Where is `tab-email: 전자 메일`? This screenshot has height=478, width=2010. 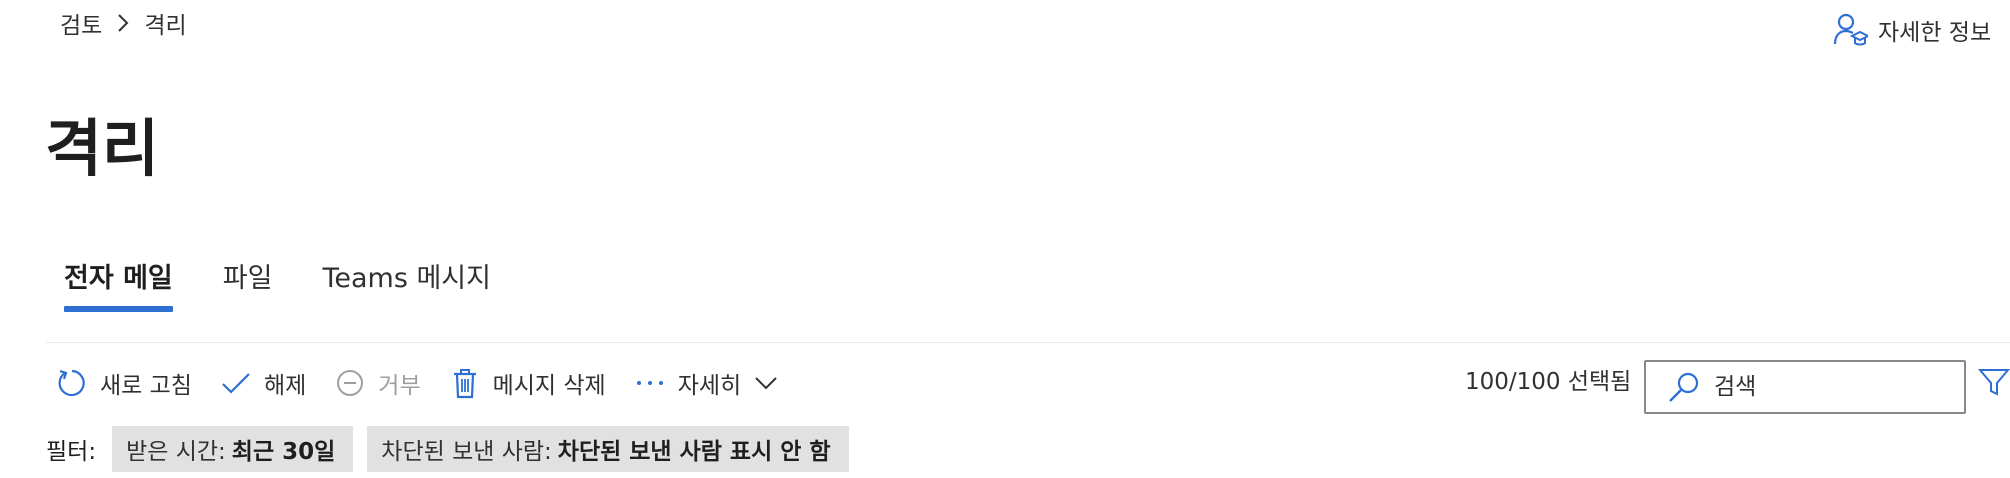
tab-email: 전자 메일 is located at coordinates (118, 279).